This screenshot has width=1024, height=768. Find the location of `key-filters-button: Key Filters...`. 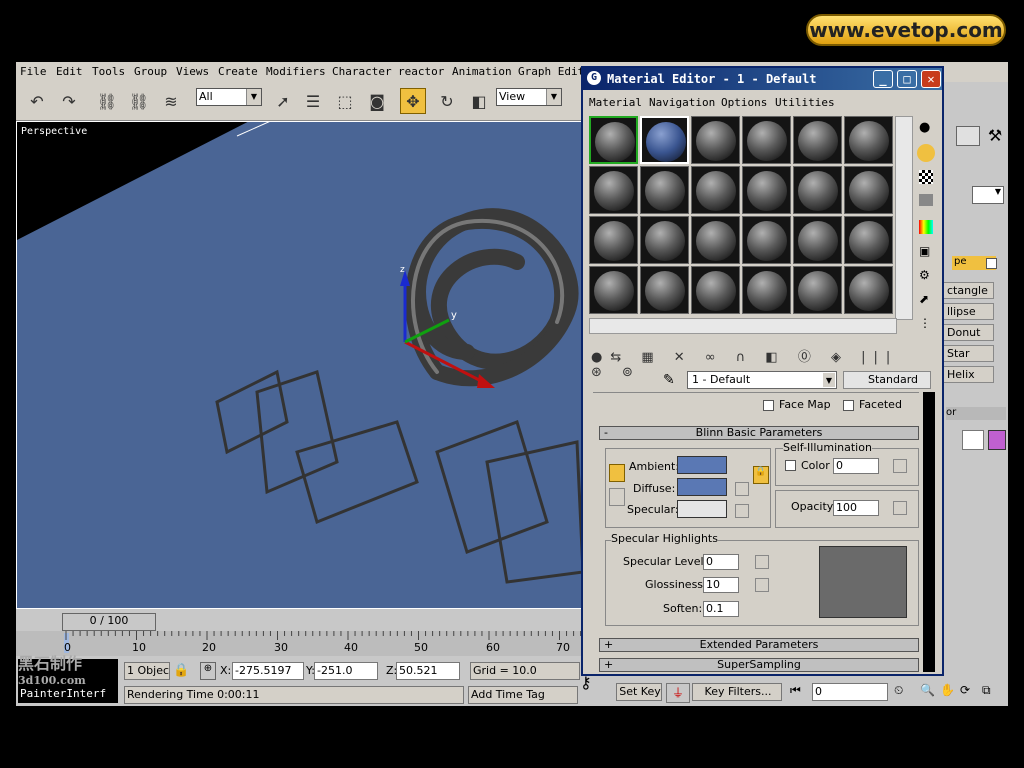

key-filters-button: Key Filters... is located at coordinates (737, 692).